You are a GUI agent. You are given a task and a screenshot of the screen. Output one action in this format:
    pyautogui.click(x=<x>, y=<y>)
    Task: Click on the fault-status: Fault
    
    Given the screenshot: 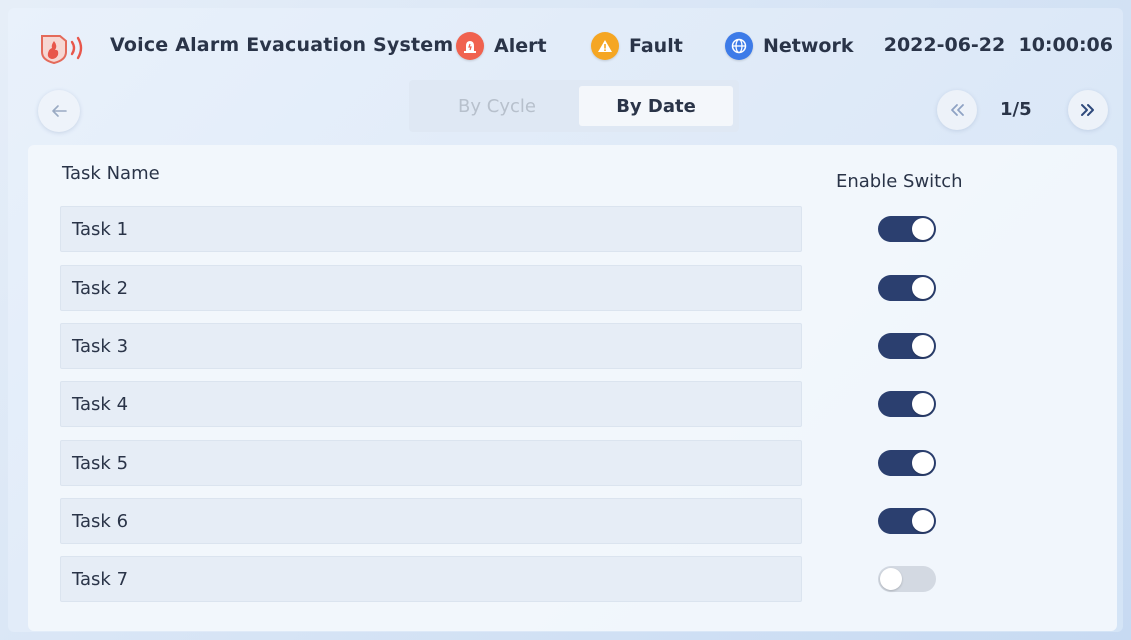 What is the action you would take?
    pyautogui.click(x=637, y=46)
    